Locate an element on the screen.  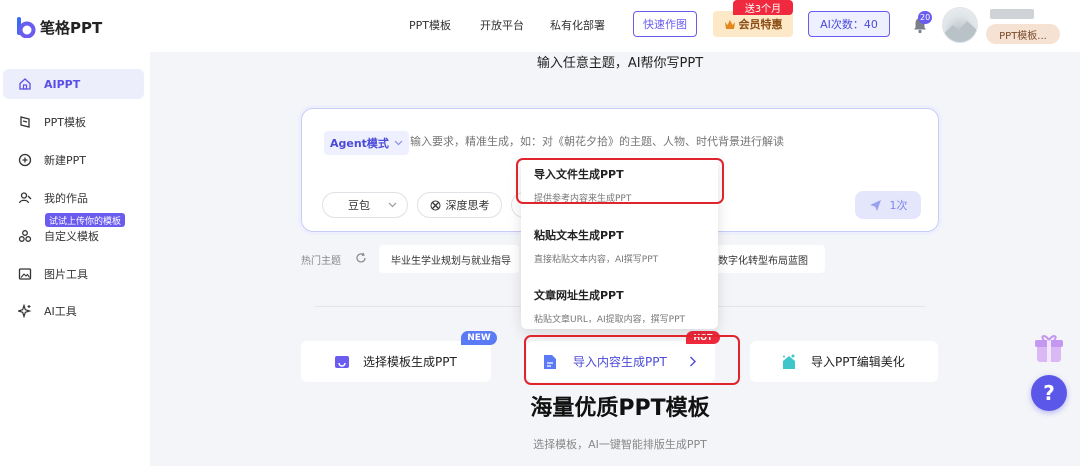
send-icon is located at coordinates (875, 205).